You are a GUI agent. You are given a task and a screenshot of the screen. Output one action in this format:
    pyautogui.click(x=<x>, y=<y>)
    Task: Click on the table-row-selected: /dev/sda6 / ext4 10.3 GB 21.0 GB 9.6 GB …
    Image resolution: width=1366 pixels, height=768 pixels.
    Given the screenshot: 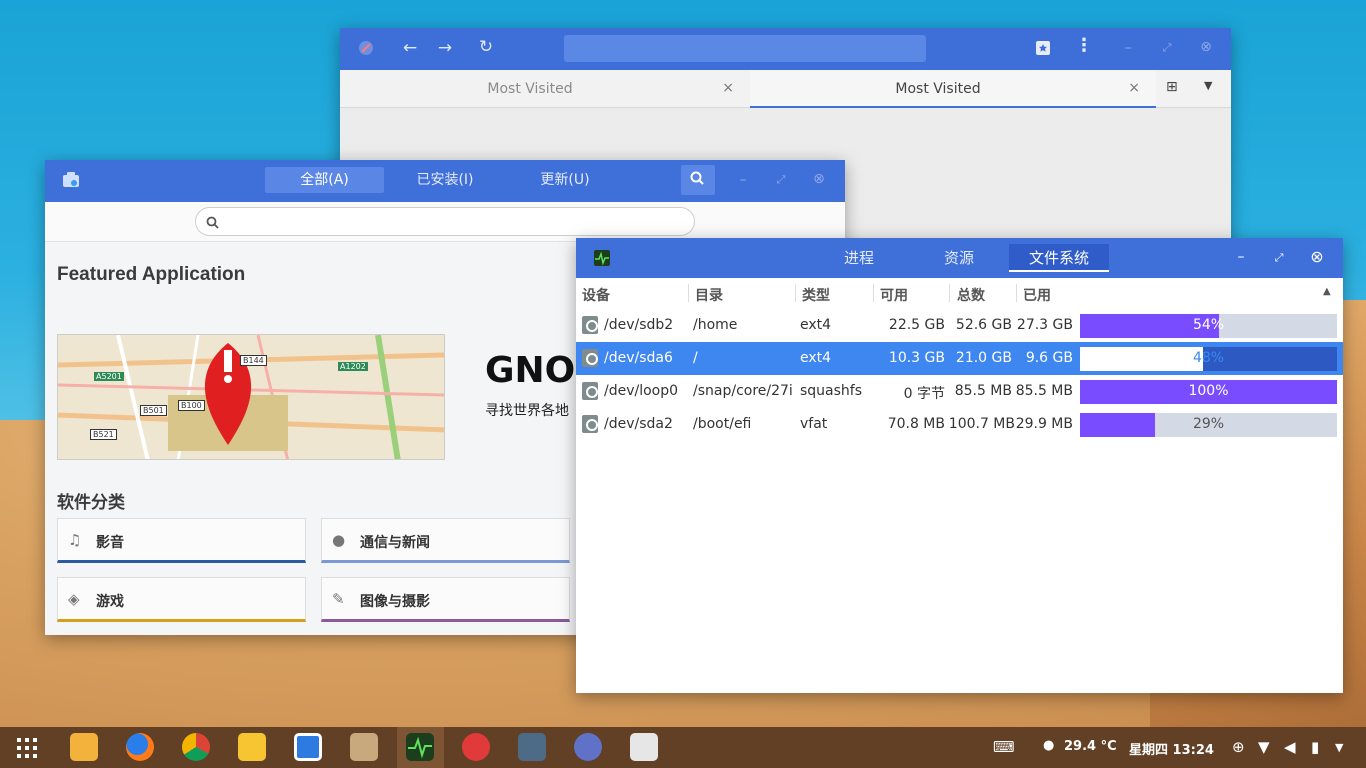 What is the action you would take?
    pyautogui.click(x=959, y=358)
    